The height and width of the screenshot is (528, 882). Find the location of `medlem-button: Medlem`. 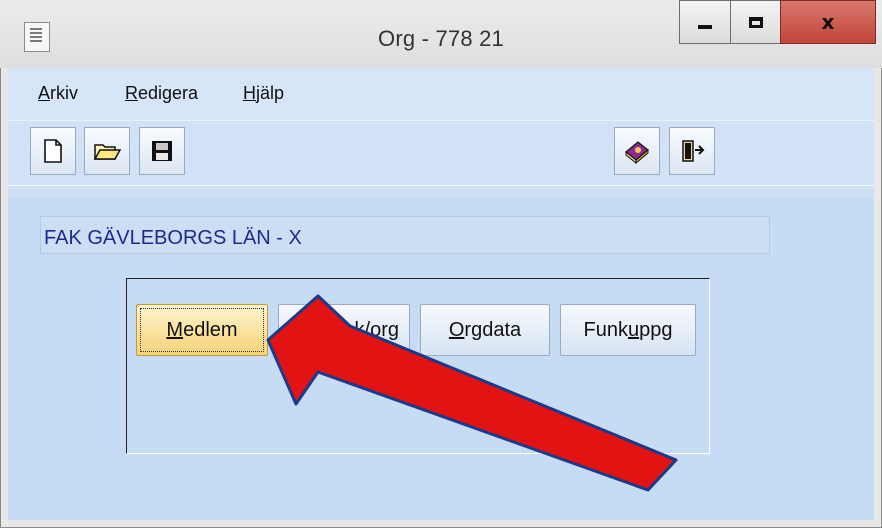

medlem-button: Medlem is located at coordinates (202, 330).